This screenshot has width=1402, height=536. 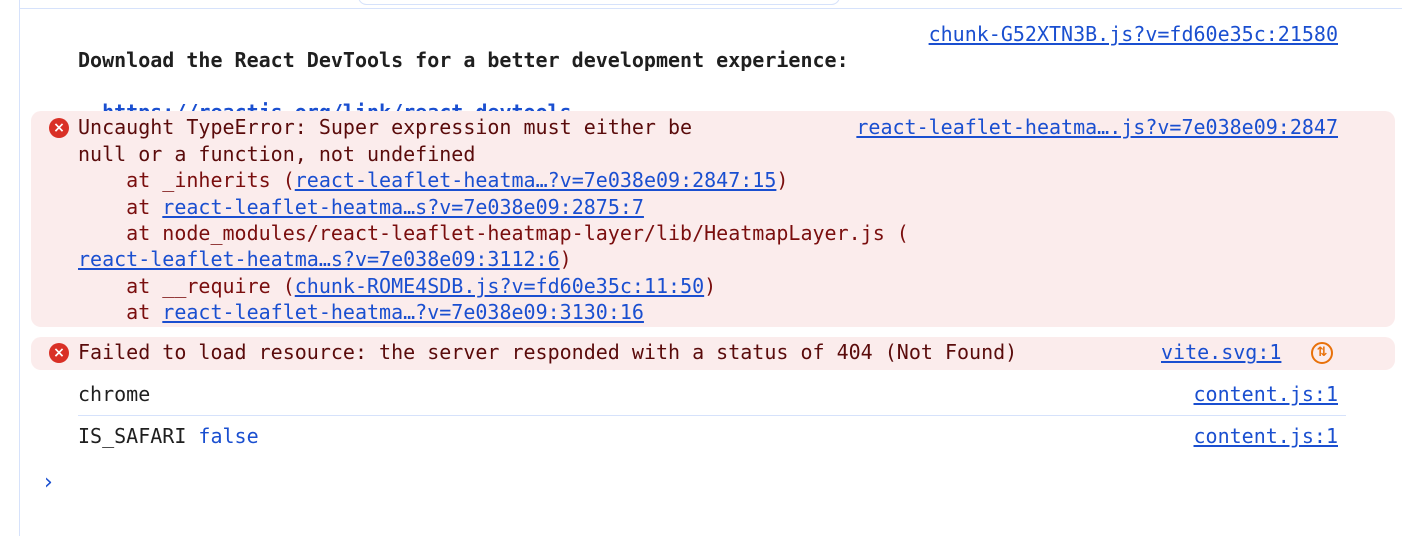 What do you see at coordinates (499, 286) in the screenshot?
I see `stack-frame-link: chunk-ROME4SDB.js?v=fd60e35c:11:50` at bounding box center [499, 286].